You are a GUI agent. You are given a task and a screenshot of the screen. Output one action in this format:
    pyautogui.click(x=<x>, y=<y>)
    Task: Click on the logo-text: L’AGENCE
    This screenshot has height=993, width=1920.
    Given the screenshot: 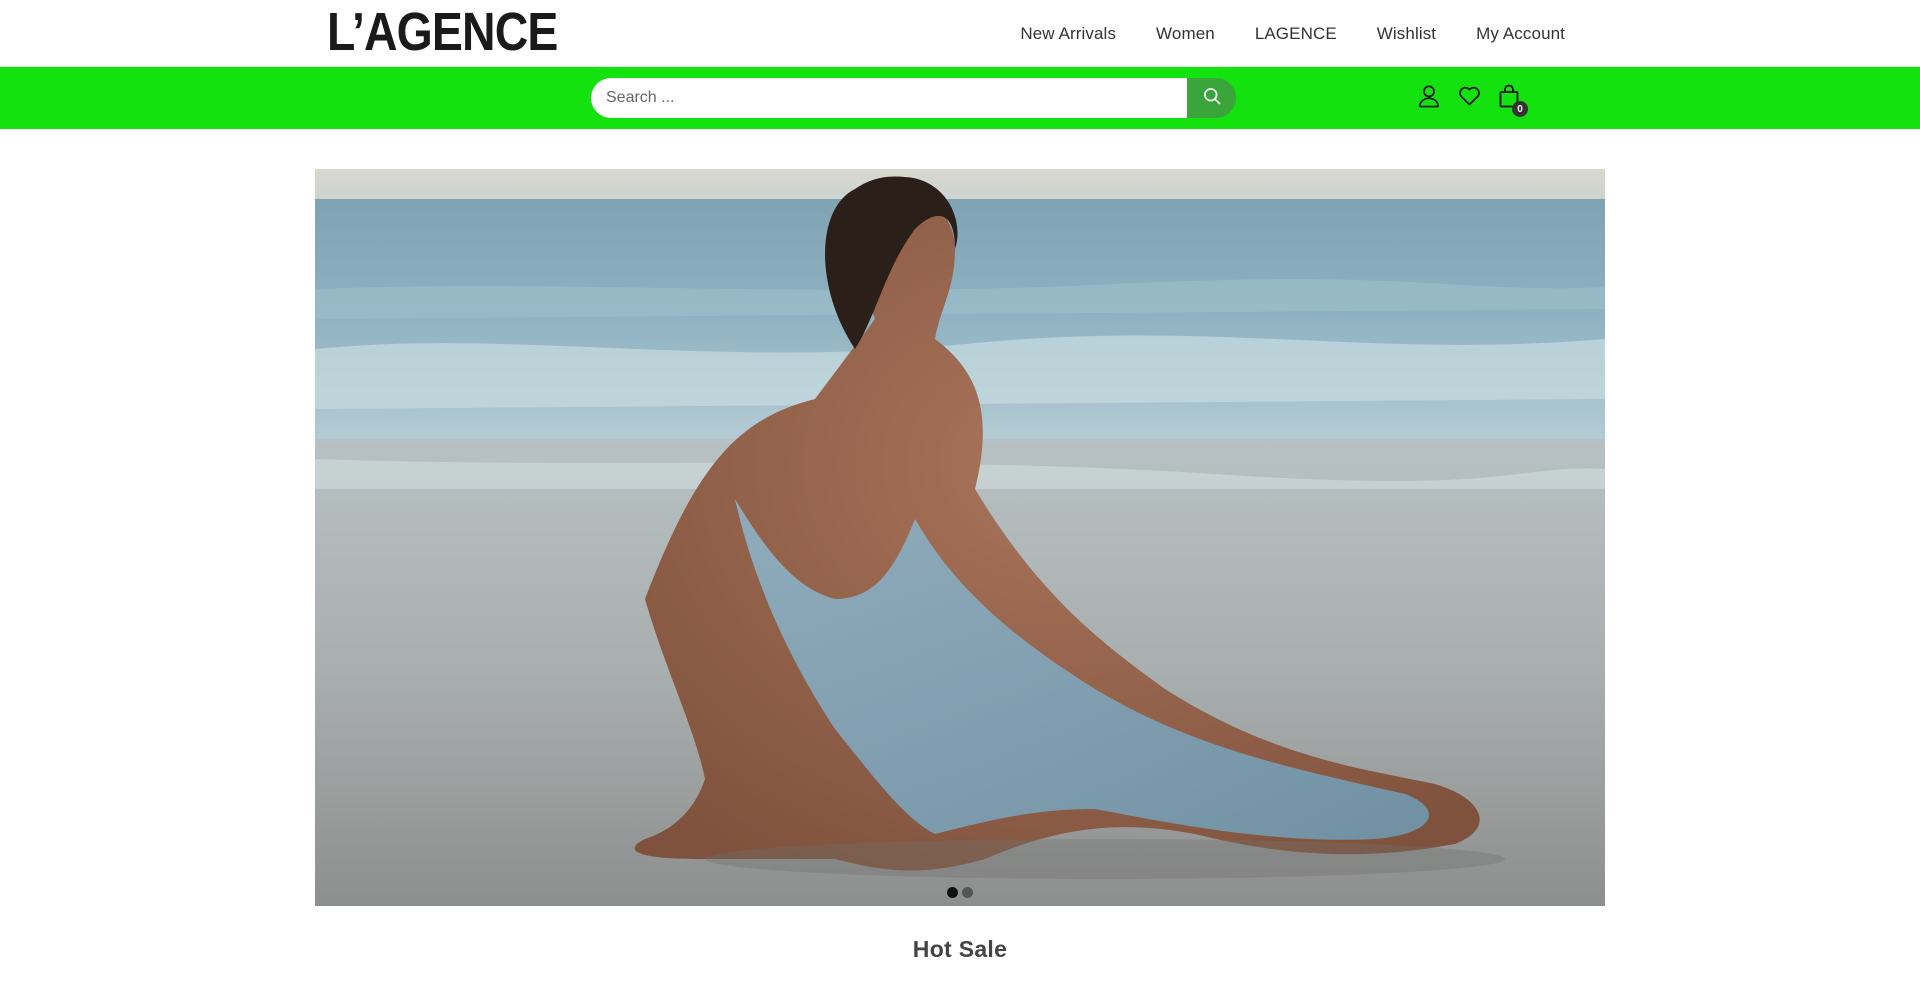 What is the action you would take?
    pyautogui.click(x=442, y=32)
    